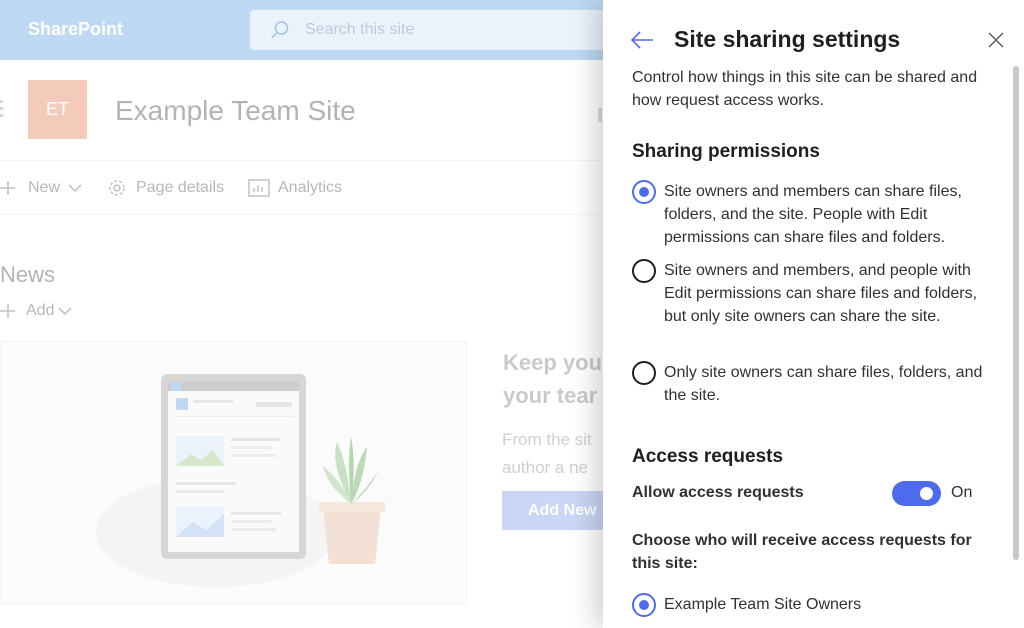  Describe the element at coordinates (962, 492) in the screenshot. I see `toggle-state-text: On` at that location.